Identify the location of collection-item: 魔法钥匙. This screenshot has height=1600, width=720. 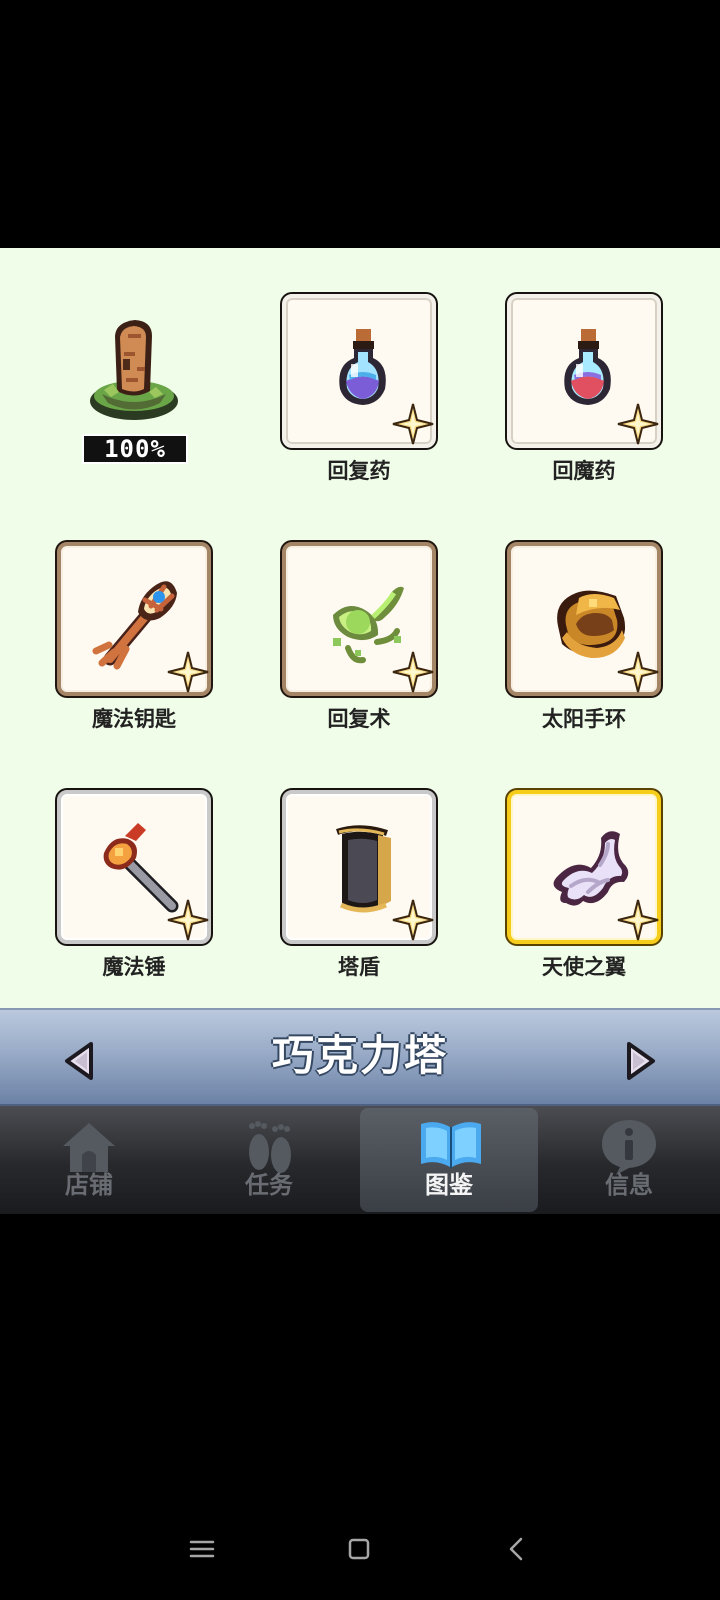
(137, 644).